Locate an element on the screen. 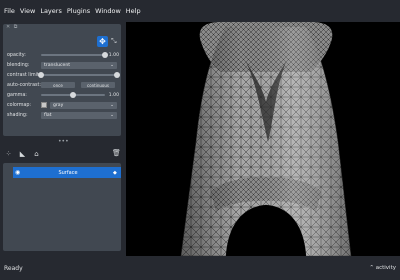 The width and height of the screenshot is (400, 280). menu-bar: File View Layers Plugins Window Help is located at coordinates (200, 11).